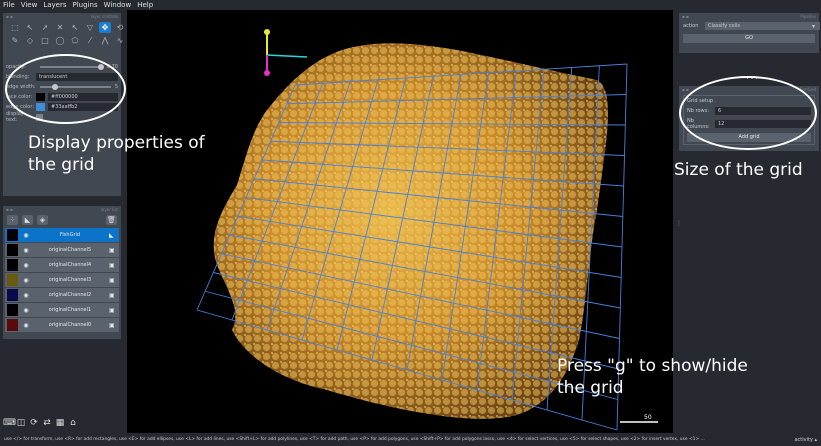 Image resolution: width=821 pixels, height=446 pixels. Describe the element at coordinates (42, 220) in the screenshot. I see `new-labels-icon: ◈` at that location.